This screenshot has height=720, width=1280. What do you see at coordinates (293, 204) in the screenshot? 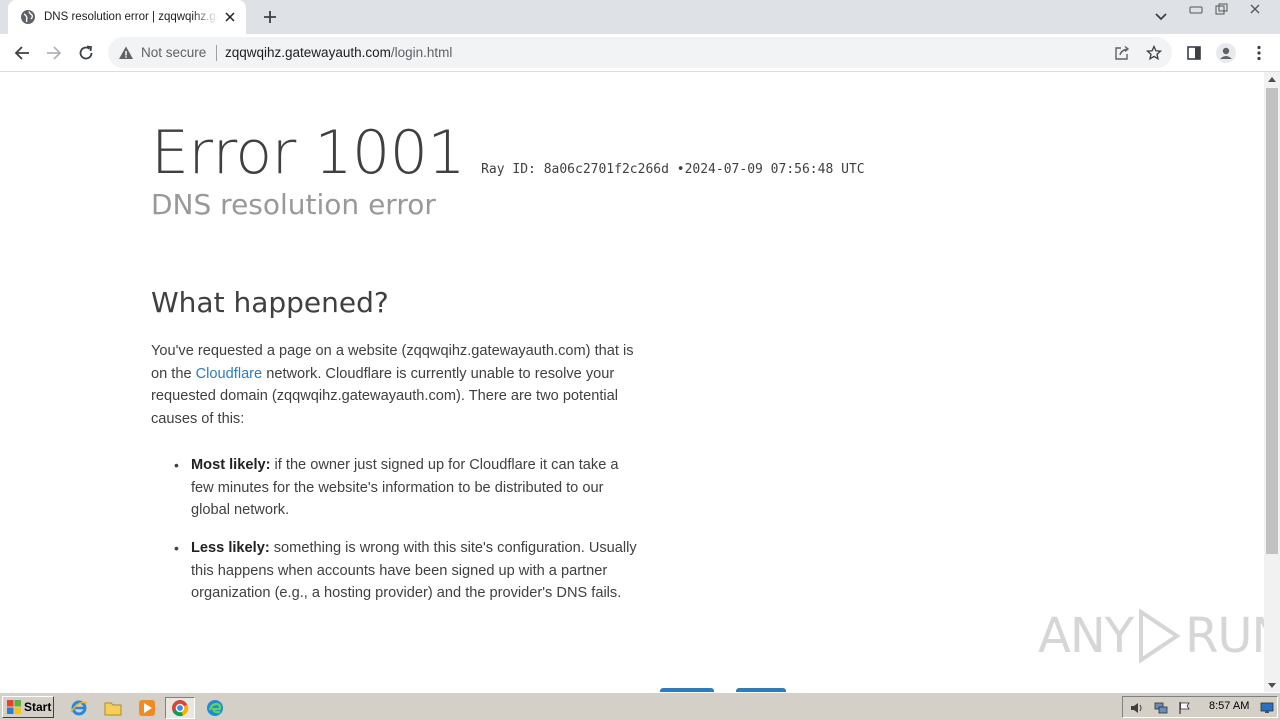
I see `error-title: DNS resolution error` at bounding box center [293, 204].